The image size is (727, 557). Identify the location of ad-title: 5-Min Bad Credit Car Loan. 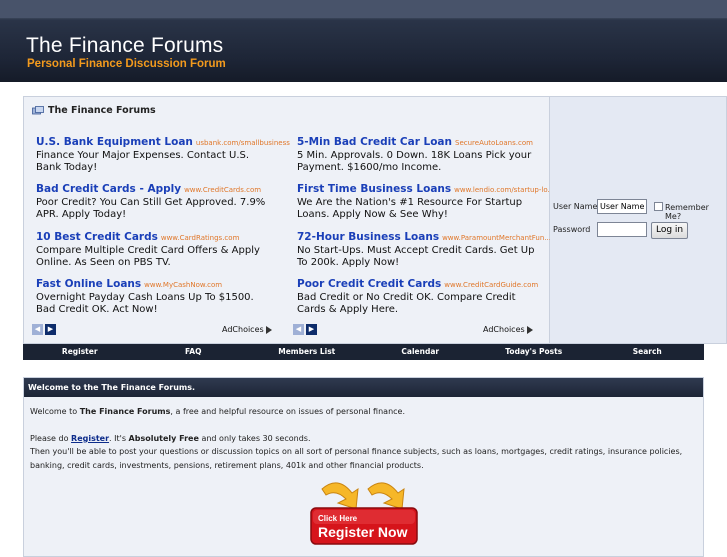
(374, 142).